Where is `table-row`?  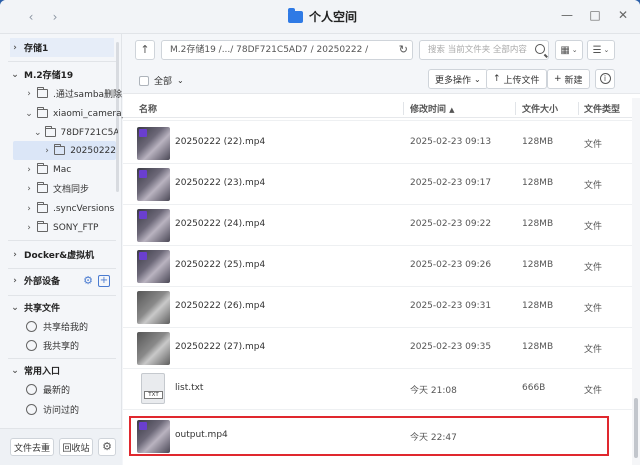 table-row is located at coordinates (377, 119).